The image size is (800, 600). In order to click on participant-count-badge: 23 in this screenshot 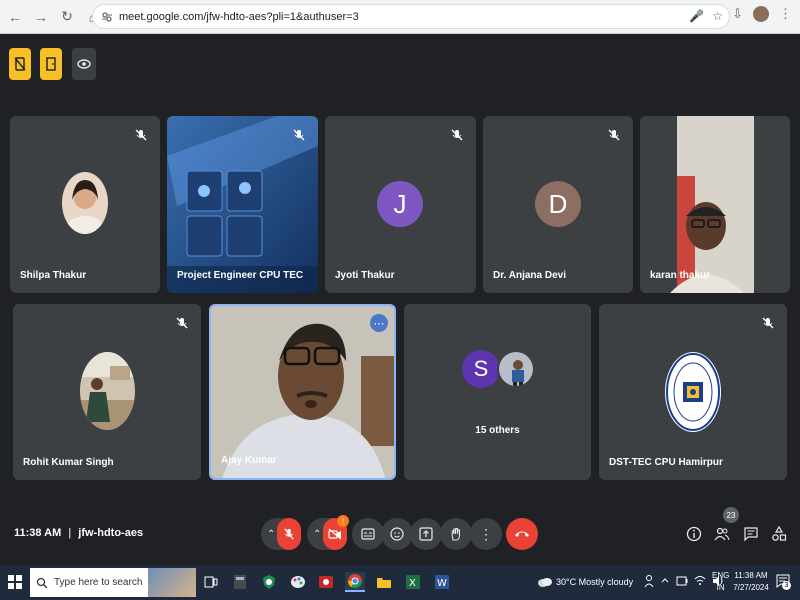, I will do `click(731, 515)`.